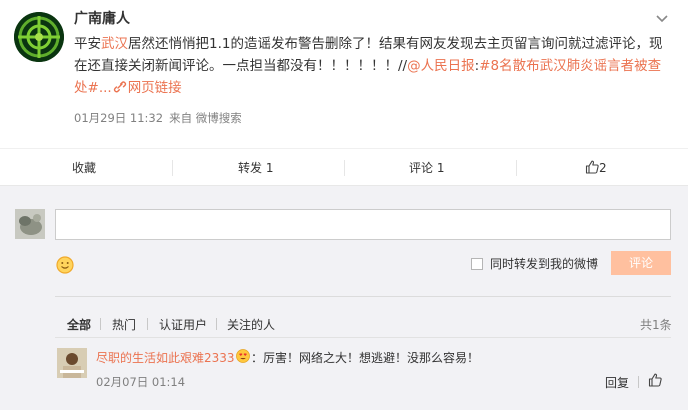 The height and width of the screenshot is (410, 688). I want to click on repost-checkbox-label: 同时转发到我的微博, so click(544, 263).